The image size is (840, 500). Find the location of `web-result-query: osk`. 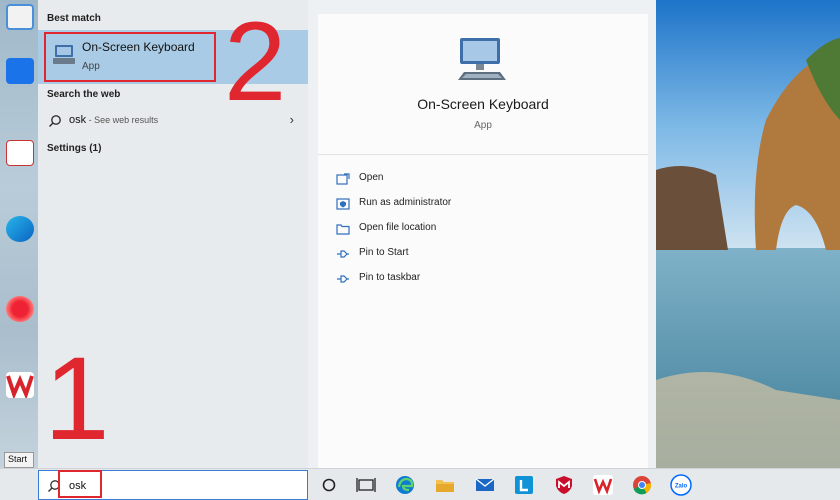

web-result-query: osk is located at coordinates (78, 120).